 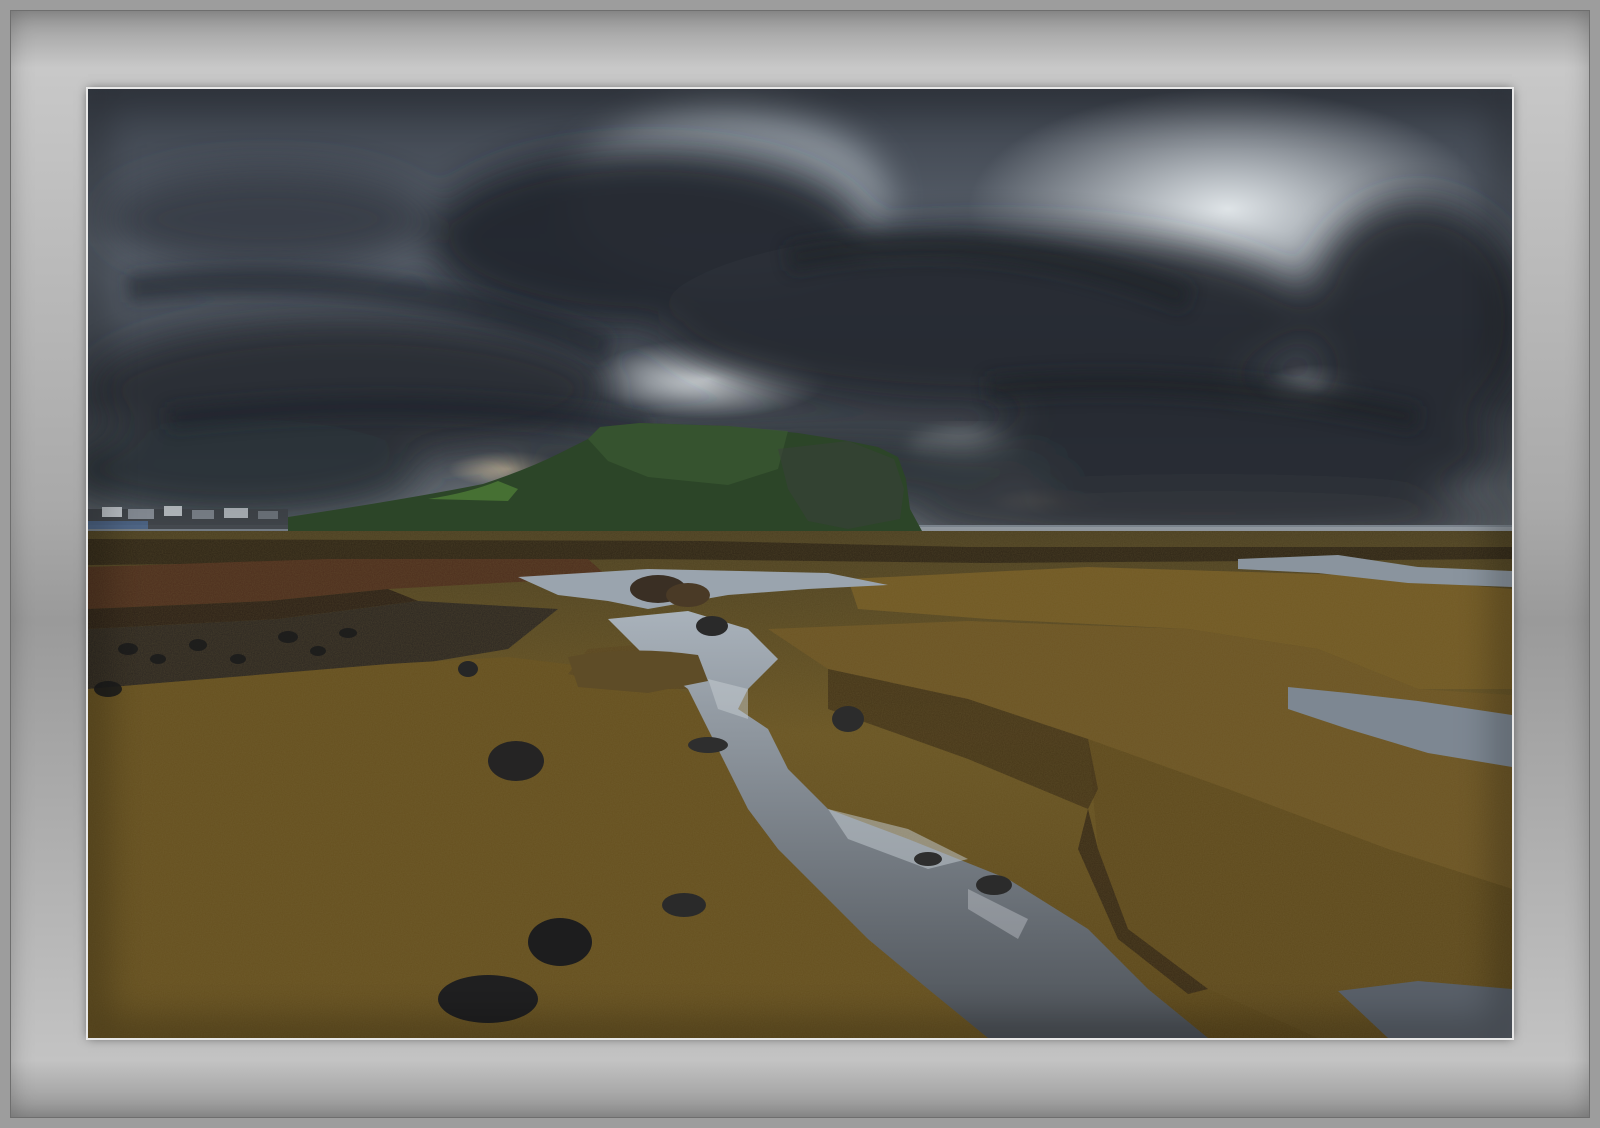 I want to click on coastal-town, so click(x=188, y=517).